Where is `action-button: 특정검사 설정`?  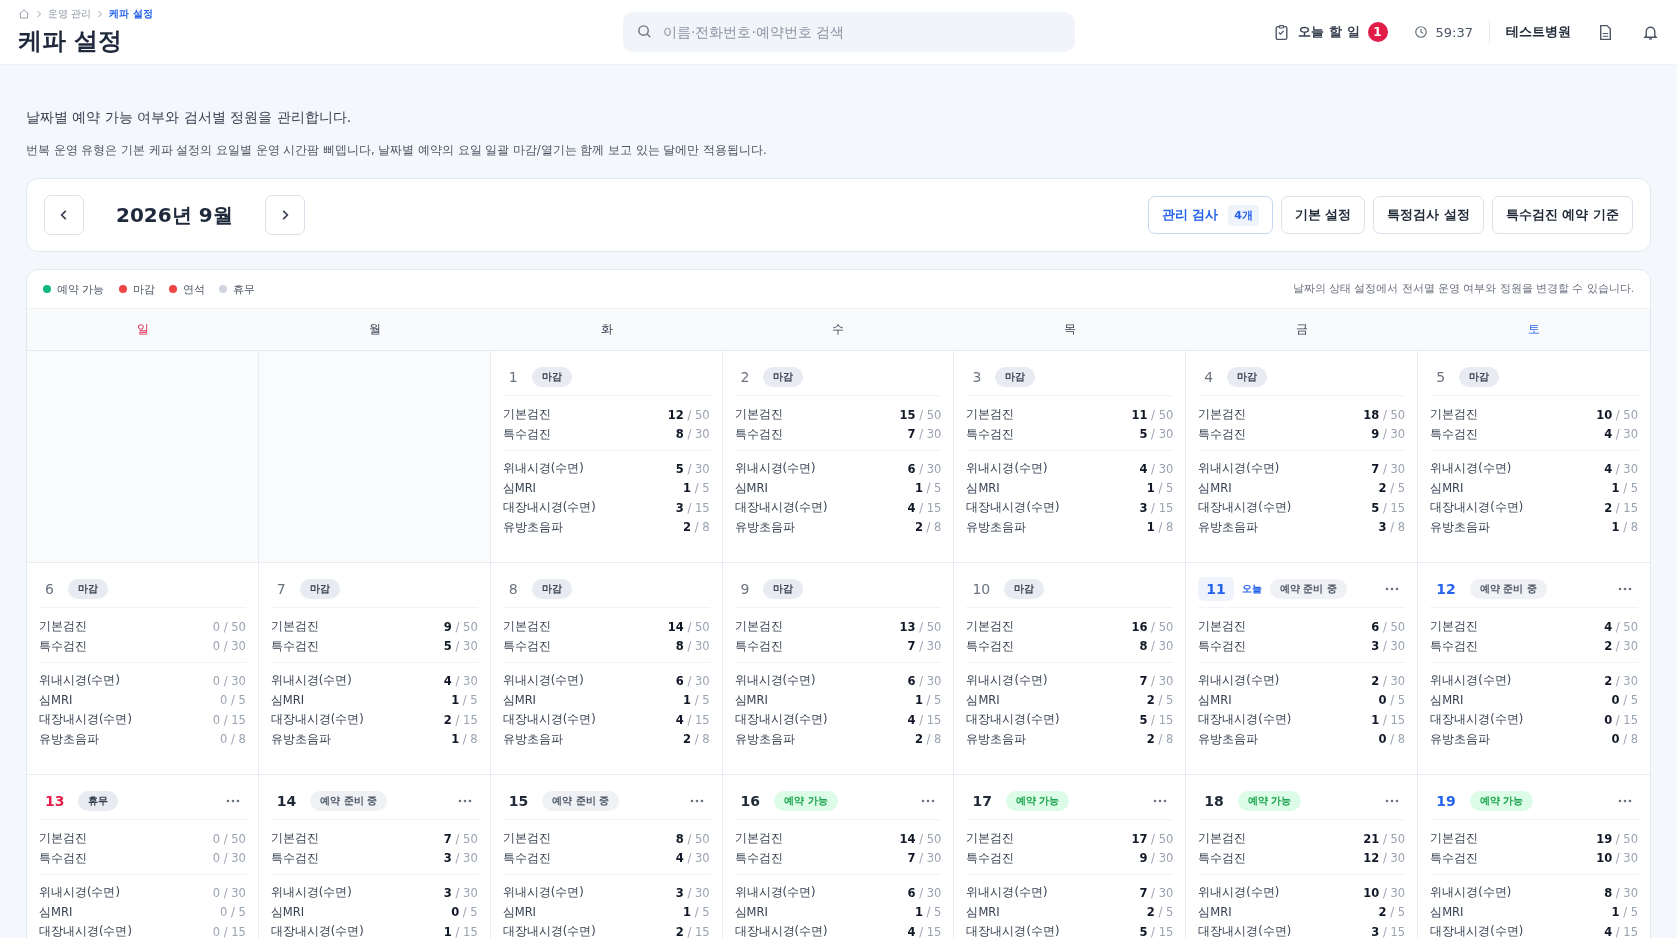 action-button: 특정검사 설정 is located at coordinates (1428, 215).